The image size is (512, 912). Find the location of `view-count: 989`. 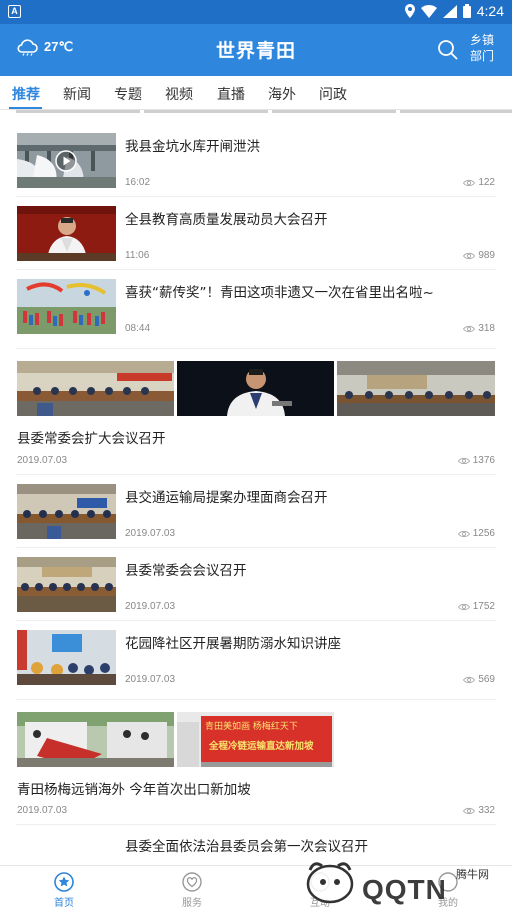

view-count: 989 is located at coordinates (479, 255).